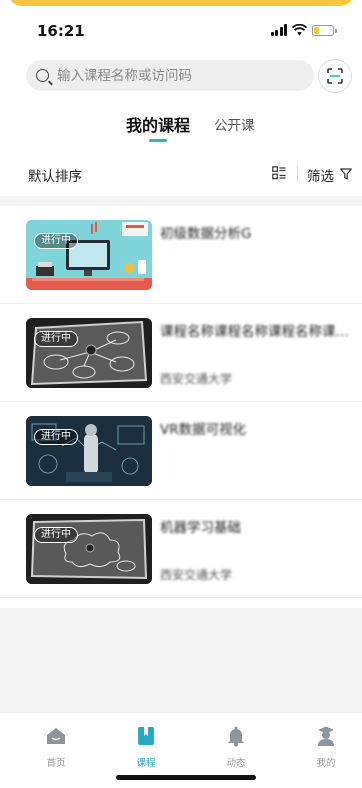  What do you see at coordinates (181, 660) in the screenshot?
I see `empty-list-area` at bounding box center [181, 660].